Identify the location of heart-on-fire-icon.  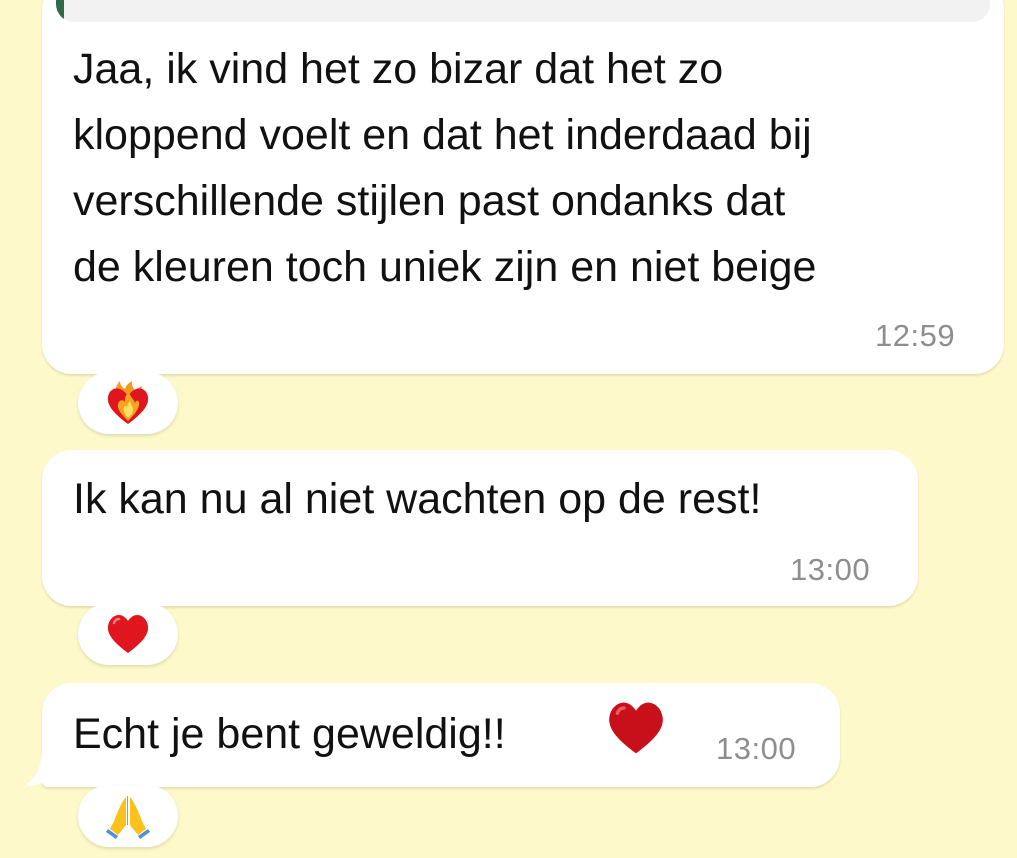
(128, 402).